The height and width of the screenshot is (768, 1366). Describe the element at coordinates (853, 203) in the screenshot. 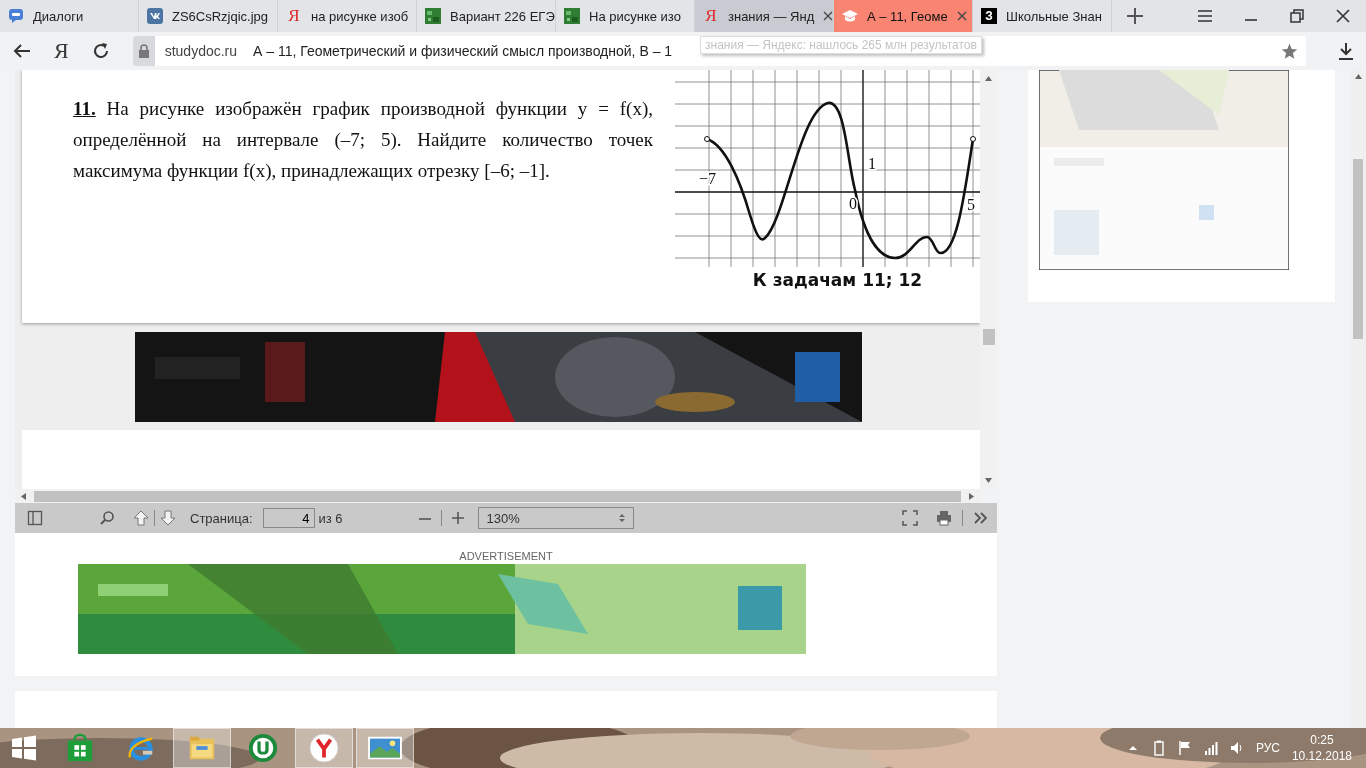

I see `axis-label: 0` at that location.